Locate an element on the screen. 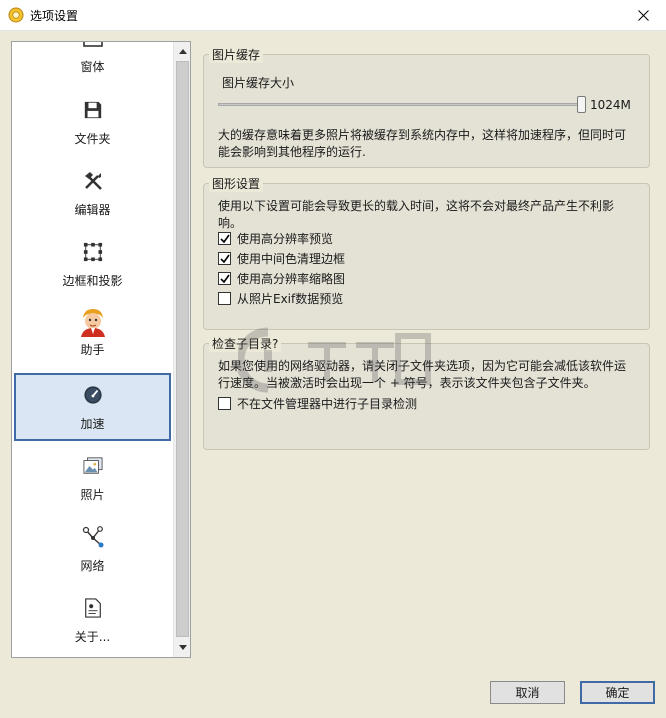 The image size is (666, 718). option-hires-preview: 使用高分辨率预览 is located at coordinates (275, 238).